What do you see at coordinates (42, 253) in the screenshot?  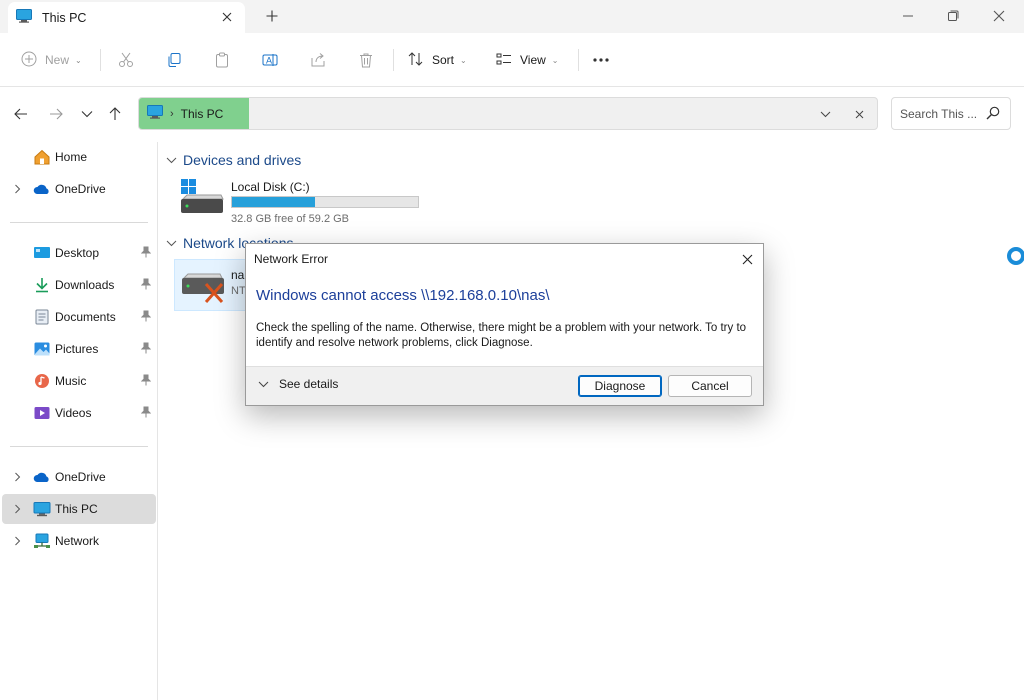 I see `desktop-icon` at bounding box center [42, 253].